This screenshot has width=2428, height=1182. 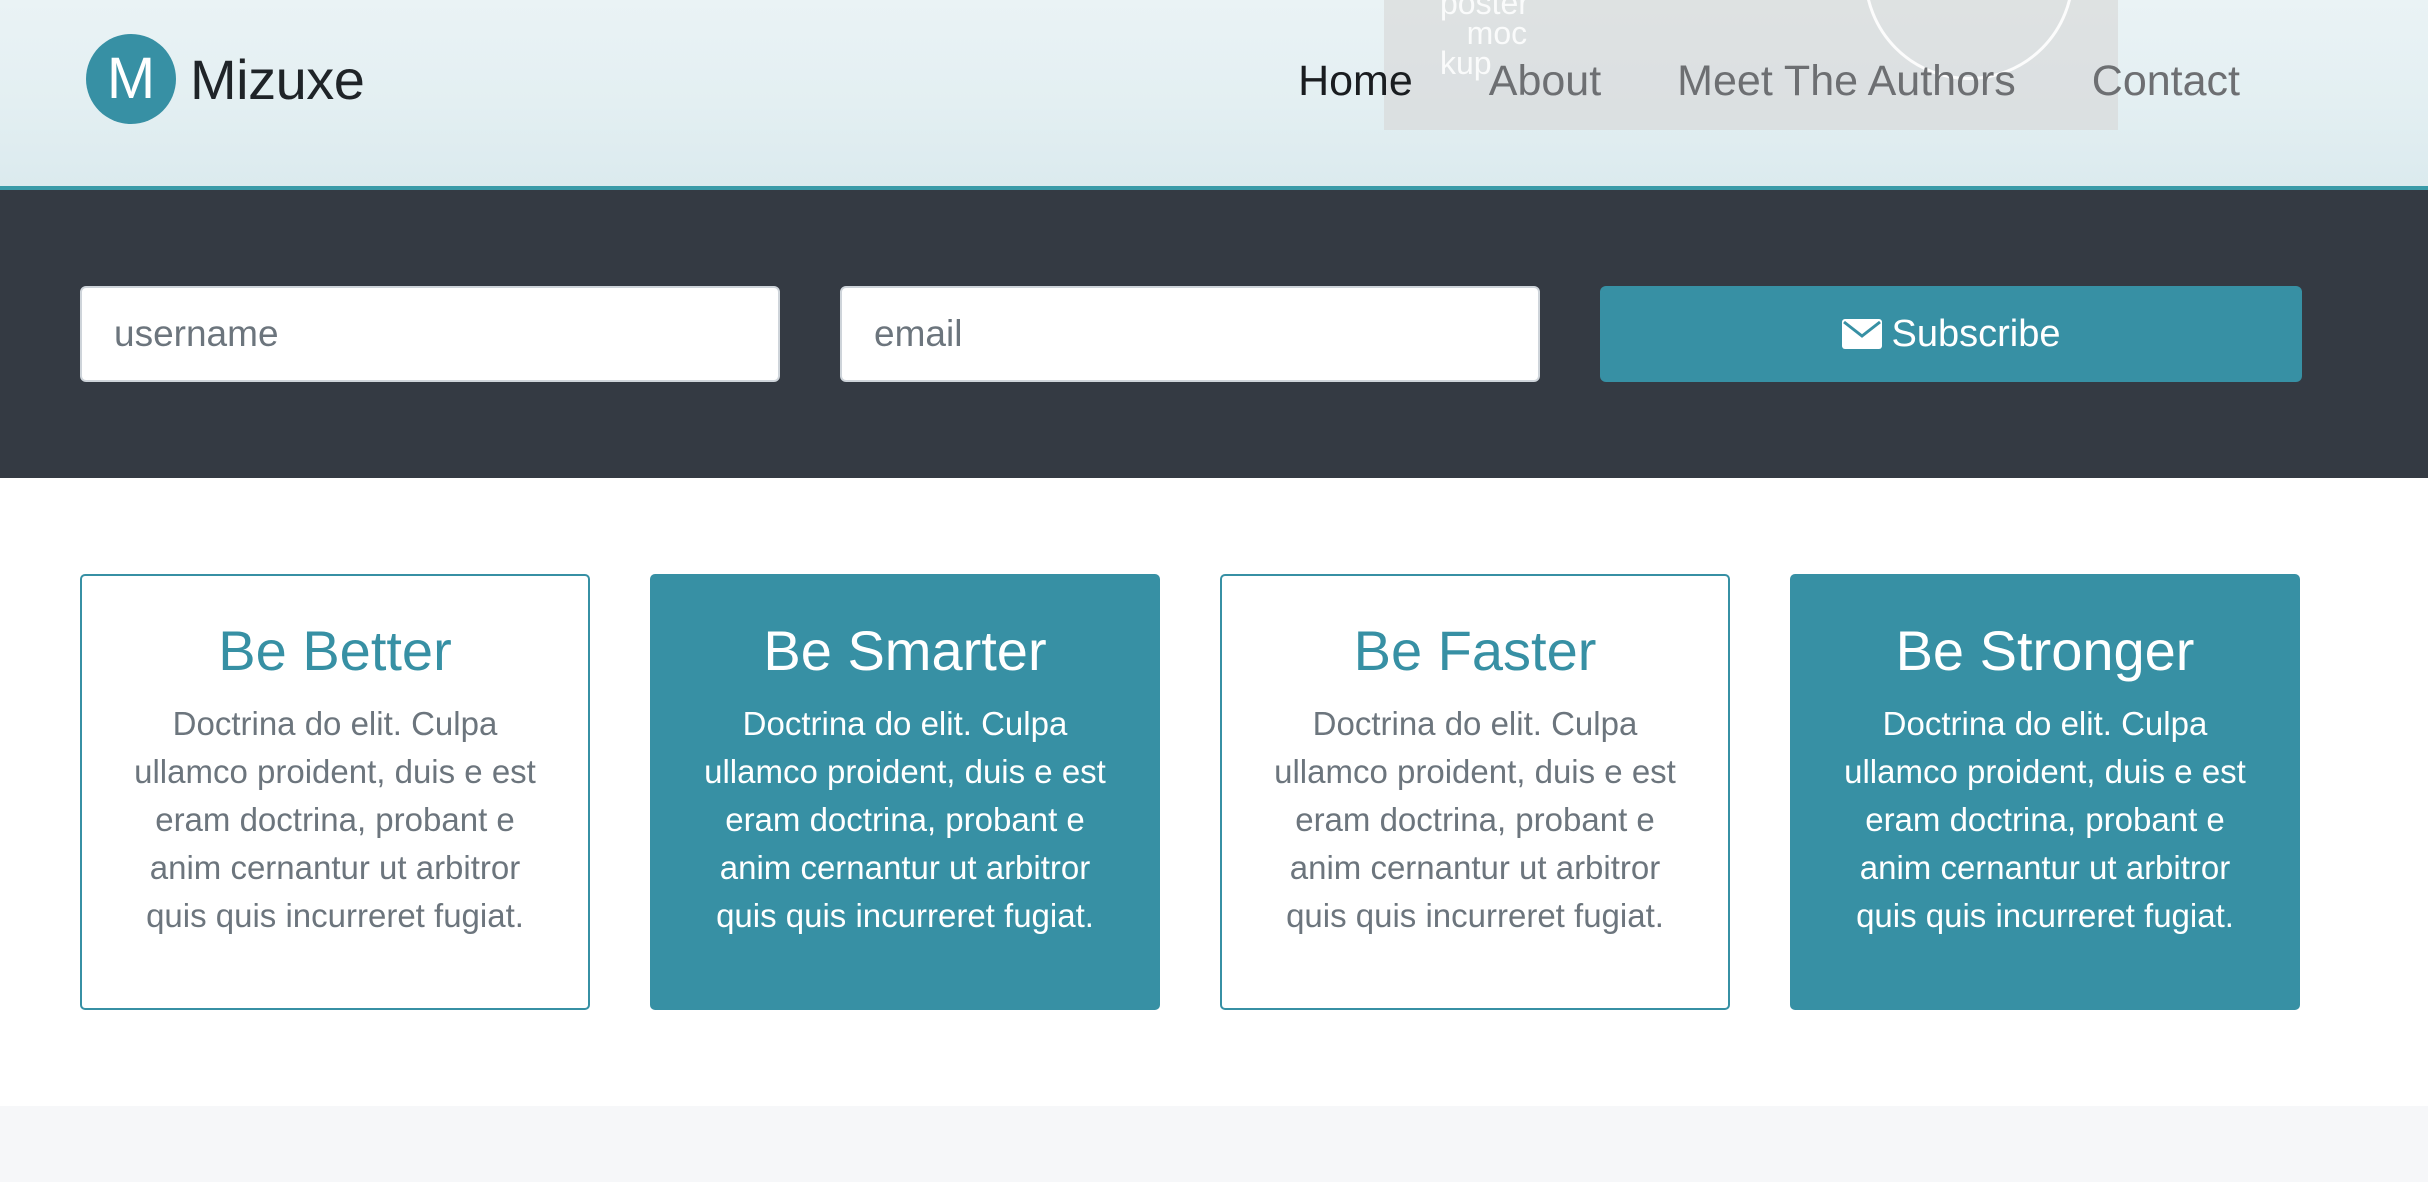 I want to click on brand-name: Mizuxe, so click(x=277, y=79).